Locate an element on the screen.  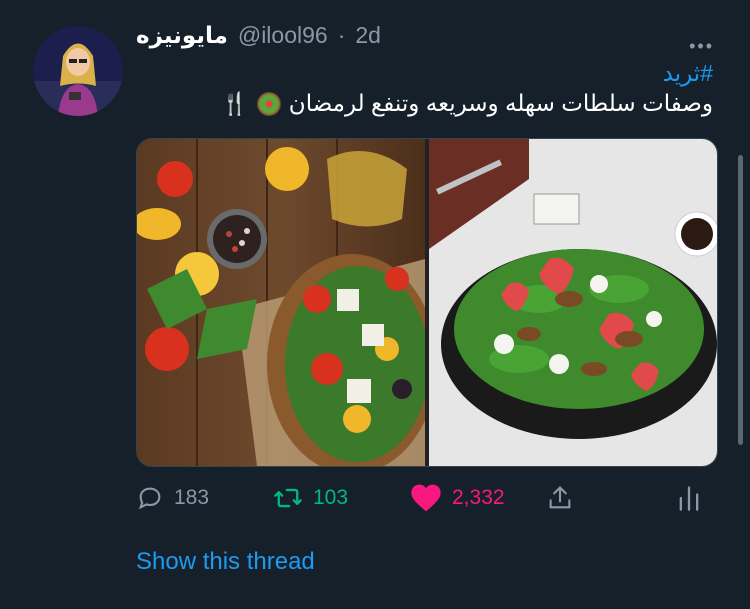
avatar is located at coordinates (78, 71).